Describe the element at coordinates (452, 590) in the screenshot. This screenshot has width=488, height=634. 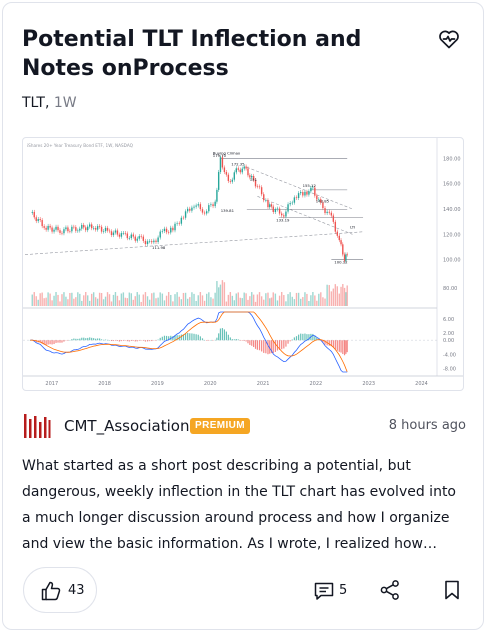
I see `bookmark-icon` at that location.